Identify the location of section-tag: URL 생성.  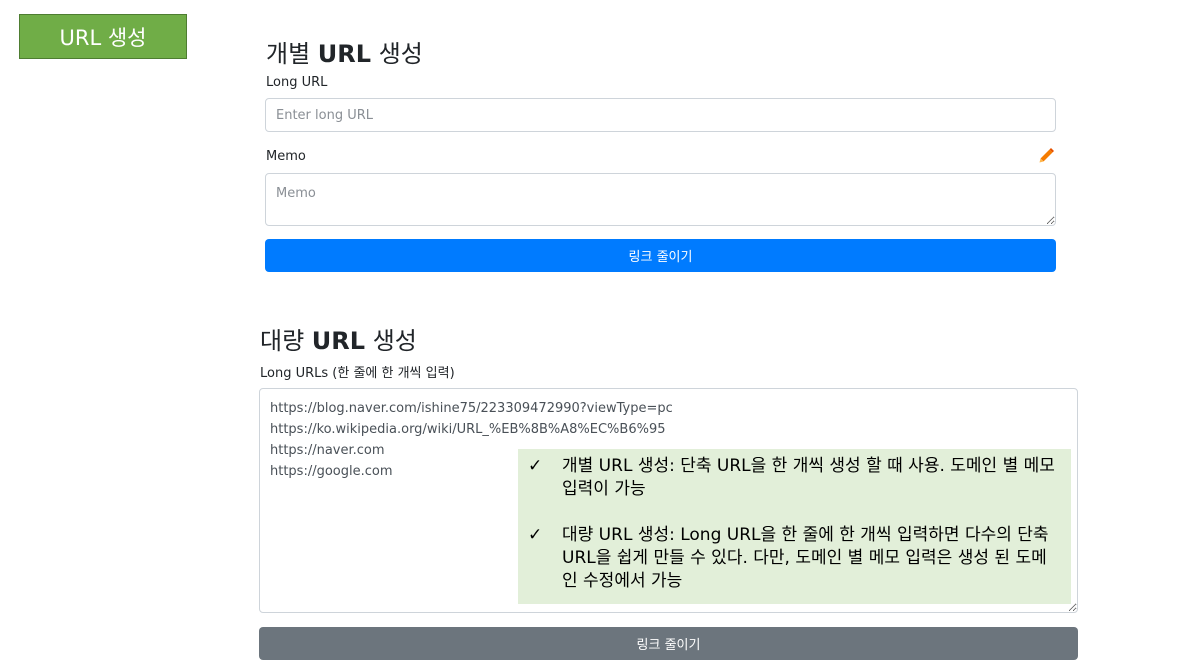
(103, 36).